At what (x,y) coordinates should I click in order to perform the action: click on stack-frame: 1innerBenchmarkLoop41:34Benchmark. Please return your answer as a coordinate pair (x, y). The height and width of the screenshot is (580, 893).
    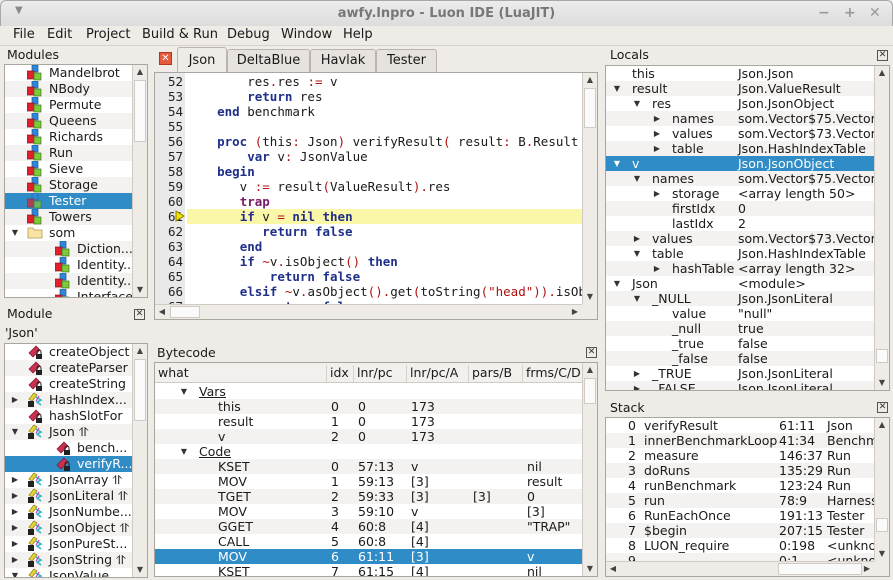
    Looking at the image, I should click on (747, 440).